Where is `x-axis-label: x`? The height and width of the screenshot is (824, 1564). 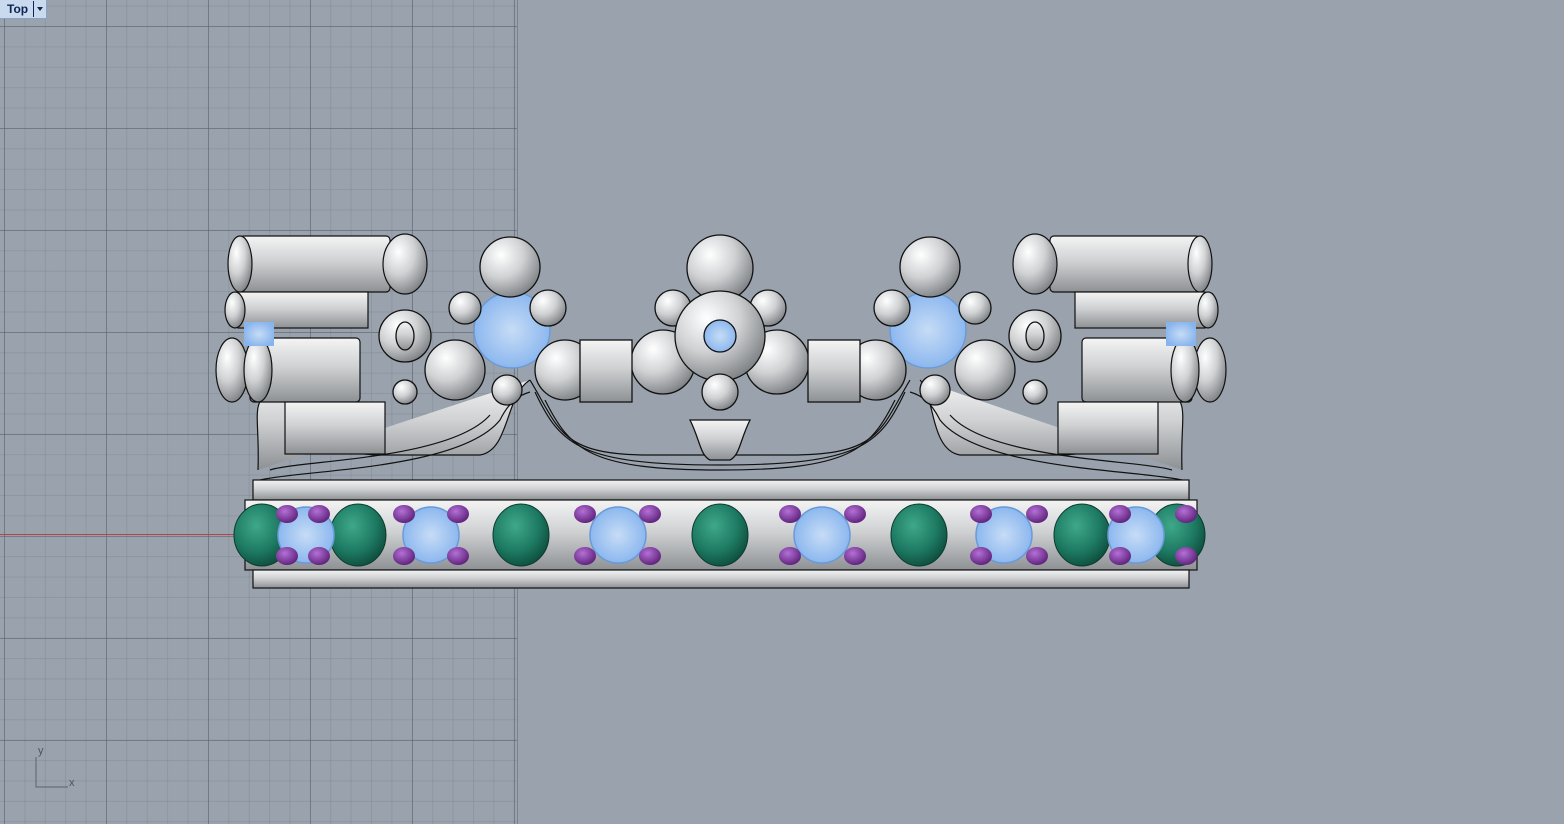 x-axis-label: x is located at coordinates (72, 783).